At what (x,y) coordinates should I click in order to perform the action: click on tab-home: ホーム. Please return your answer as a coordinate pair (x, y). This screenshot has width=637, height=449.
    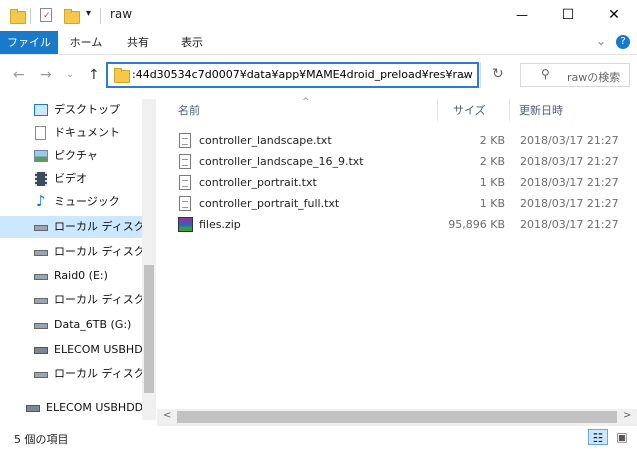
    Looking at the image, I should click on (86, 42).